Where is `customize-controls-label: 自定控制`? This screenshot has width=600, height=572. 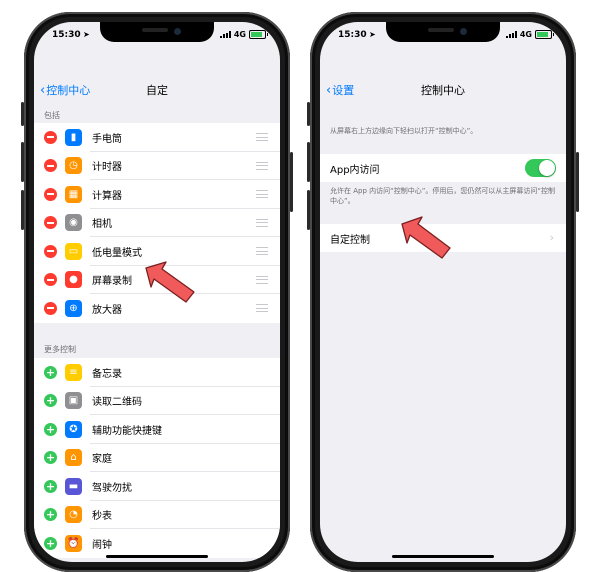
customize-controls-label: 自定控制 is located at coordinates (350, 240).